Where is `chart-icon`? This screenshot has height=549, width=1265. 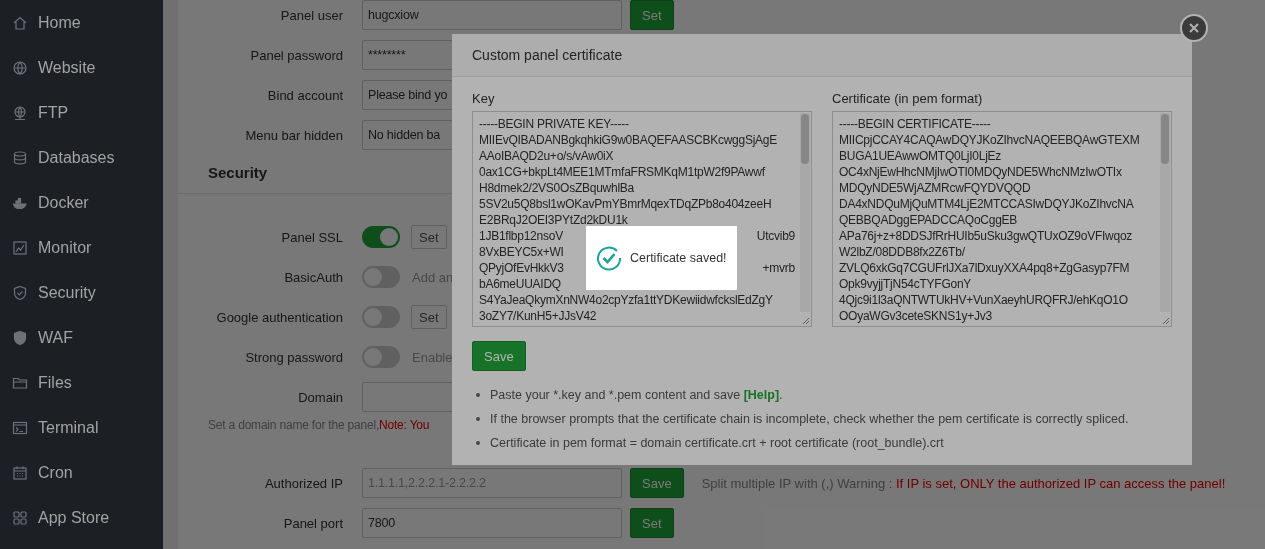
chart-icon is located at coordinates (20, 247).